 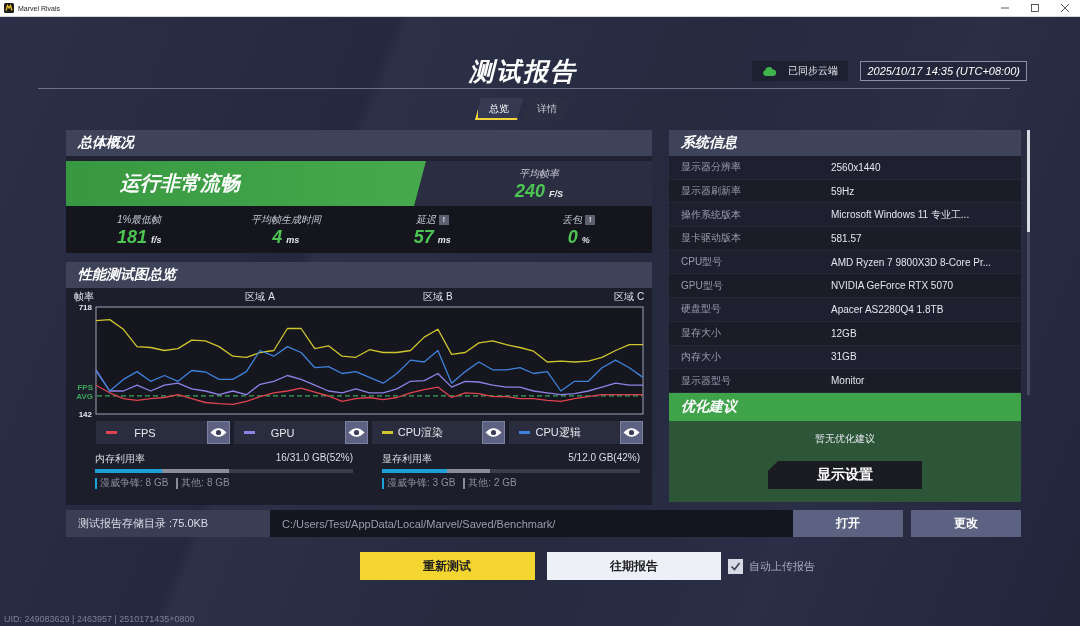 What do you see at coordinates (1035, 8) in the screenshot?
I see `maximize-icon` at bounding box center [1035, 8].